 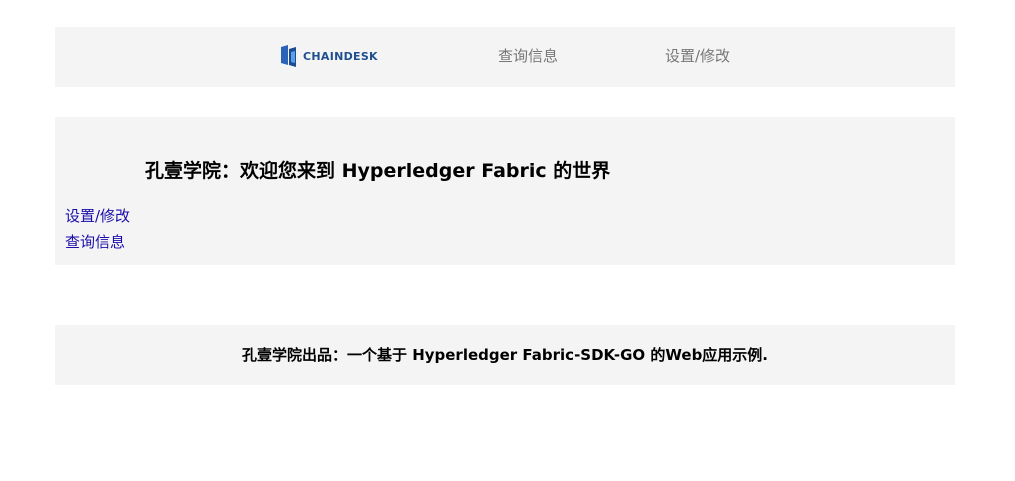 What do you see at coordinates (528, 56) in the screenshot?
I see `nav-link-query: 查询信息` at bounding box center [528, 56].